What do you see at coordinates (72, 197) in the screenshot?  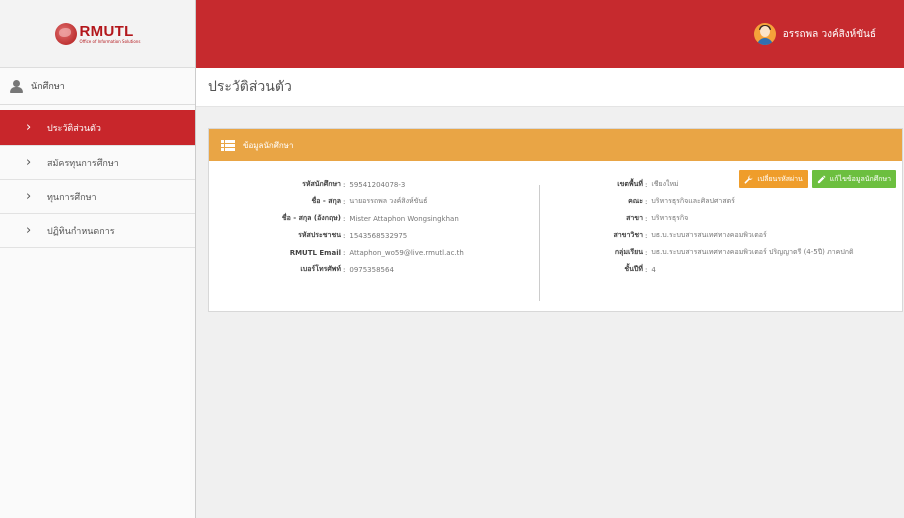 I see `sidebar-item-label: ทุนการศึกษา` at bounding box center [72, 197].